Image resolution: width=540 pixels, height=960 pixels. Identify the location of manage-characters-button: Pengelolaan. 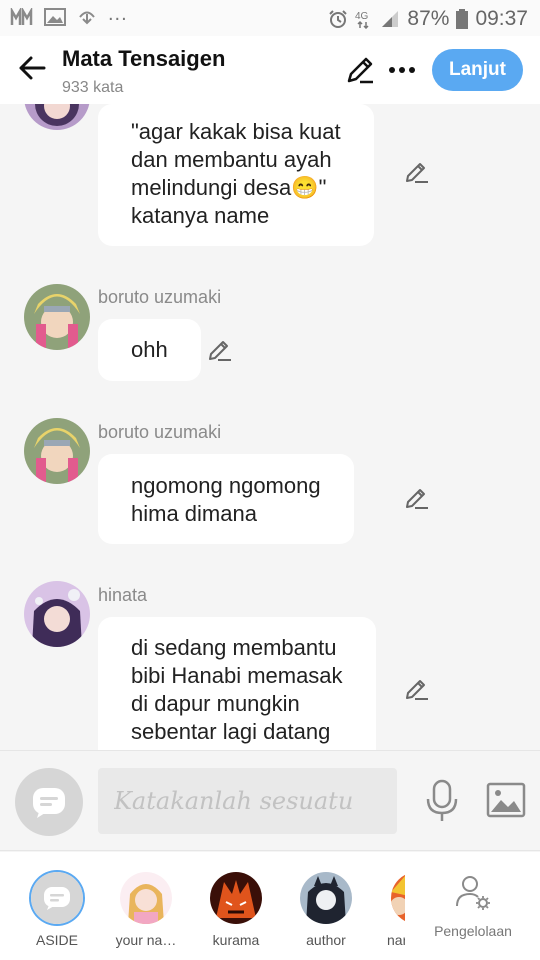
(473, 905).